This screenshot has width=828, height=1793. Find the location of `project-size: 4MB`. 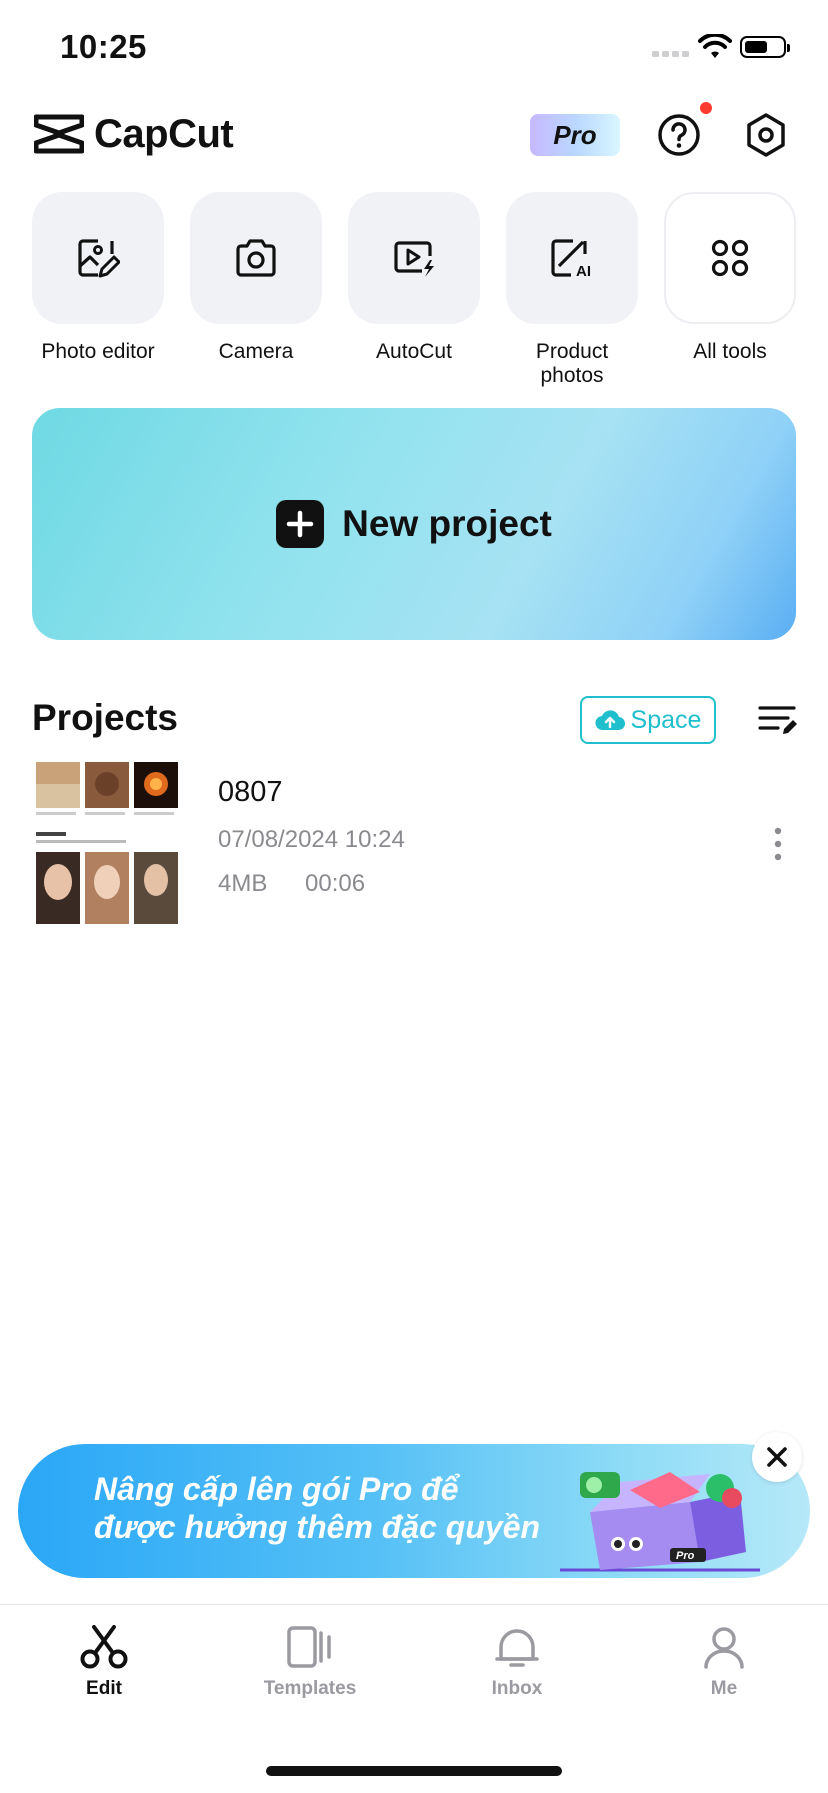

project-size: 4MB is located at coordinates (243, 883).